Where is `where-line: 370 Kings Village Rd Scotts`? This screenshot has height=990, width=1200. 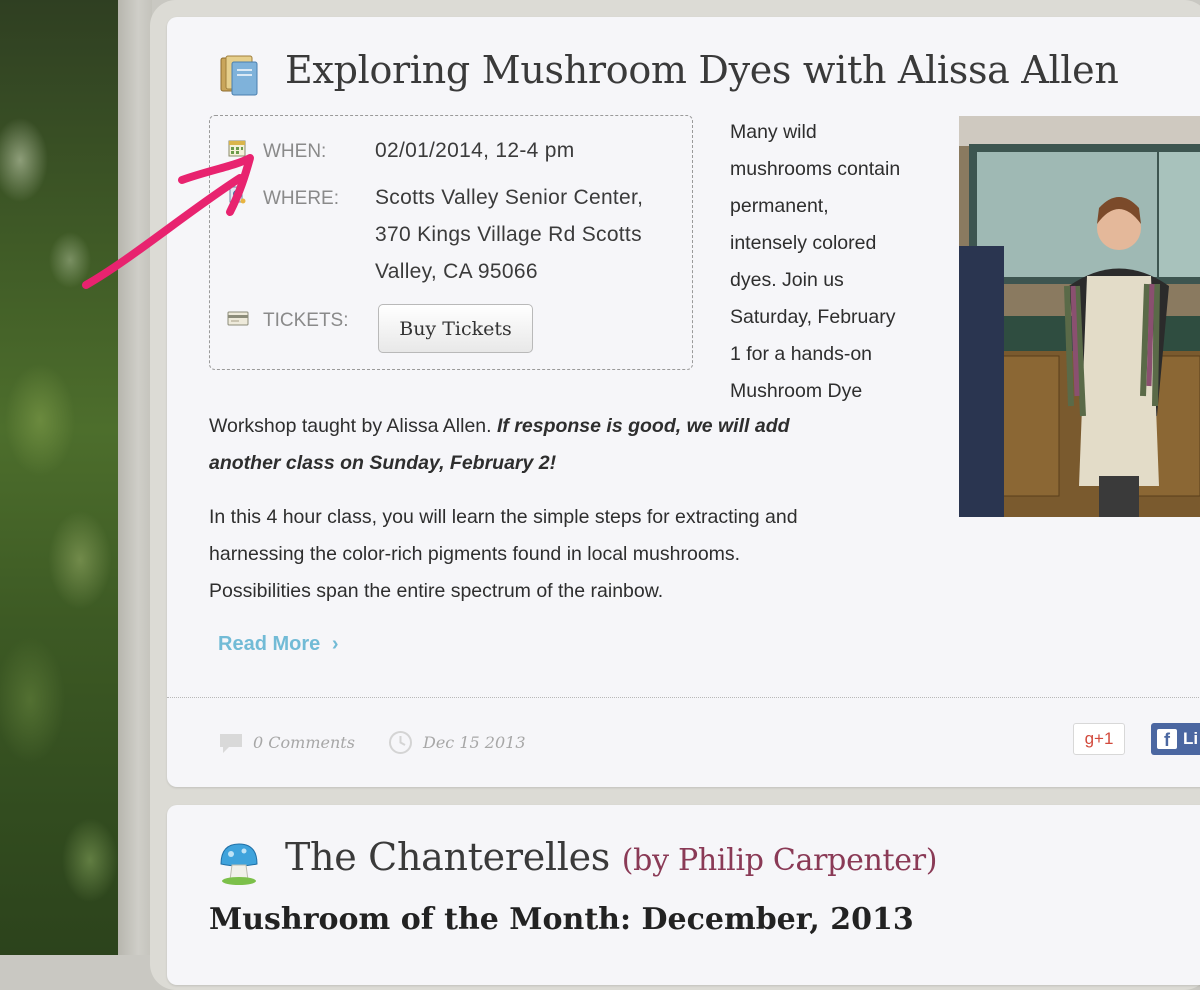
where-line: 370 Kings Village Rd Scotts is located at coordinates (508, 234).